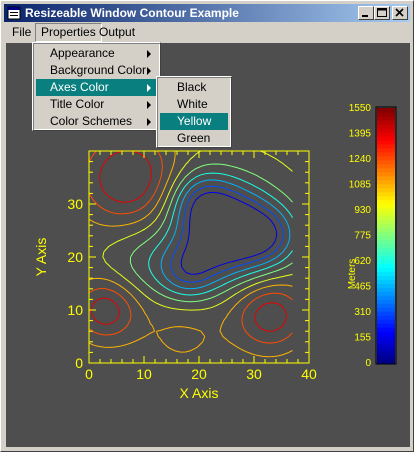 The width and height of the screenshot is (414, 452). I want to click on maximize-icon, so click(382, 12).